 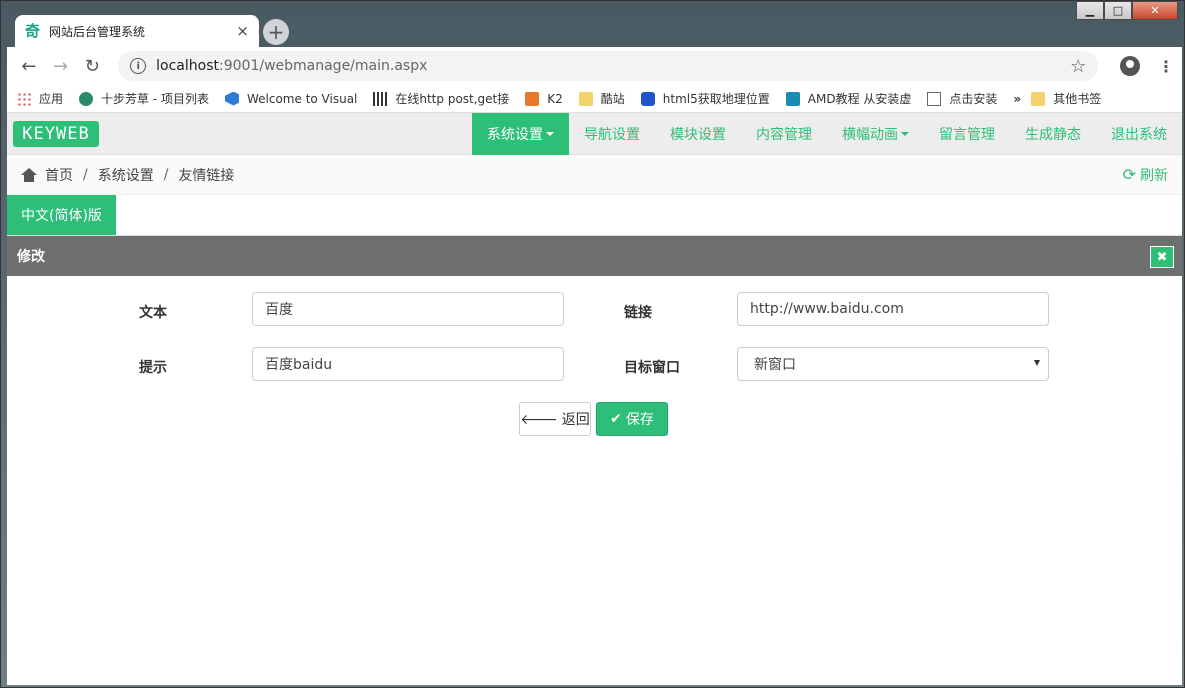 I want to click on bookmark-label: 其他书签, so click(x=1077, y=99).